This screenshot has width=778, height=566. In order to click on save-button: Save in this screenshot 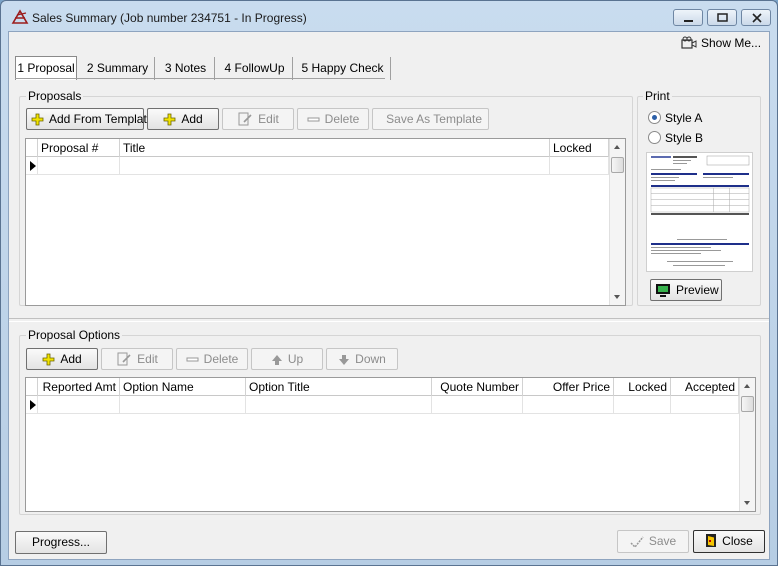, I will do `click(653, 541)`.